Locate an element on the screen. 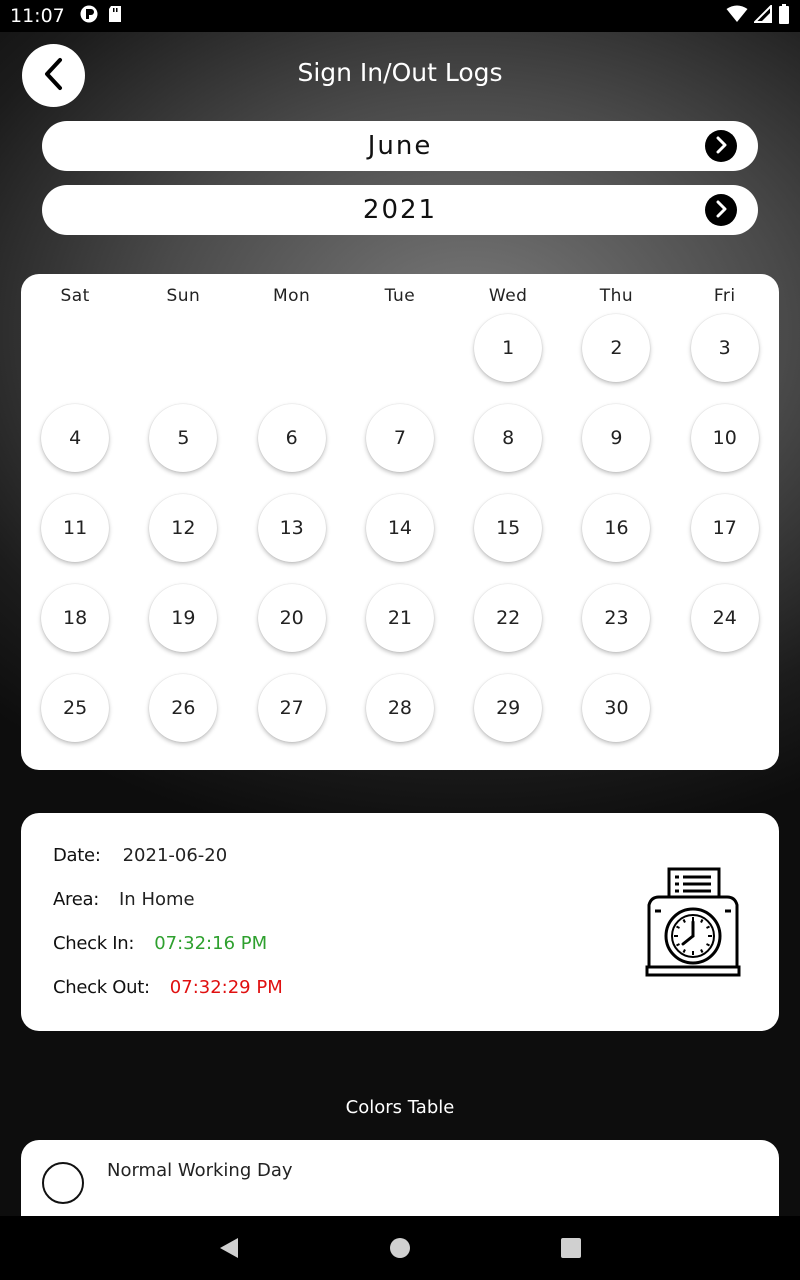  calendar-cell: 21 is located at coordinates (400, 629).